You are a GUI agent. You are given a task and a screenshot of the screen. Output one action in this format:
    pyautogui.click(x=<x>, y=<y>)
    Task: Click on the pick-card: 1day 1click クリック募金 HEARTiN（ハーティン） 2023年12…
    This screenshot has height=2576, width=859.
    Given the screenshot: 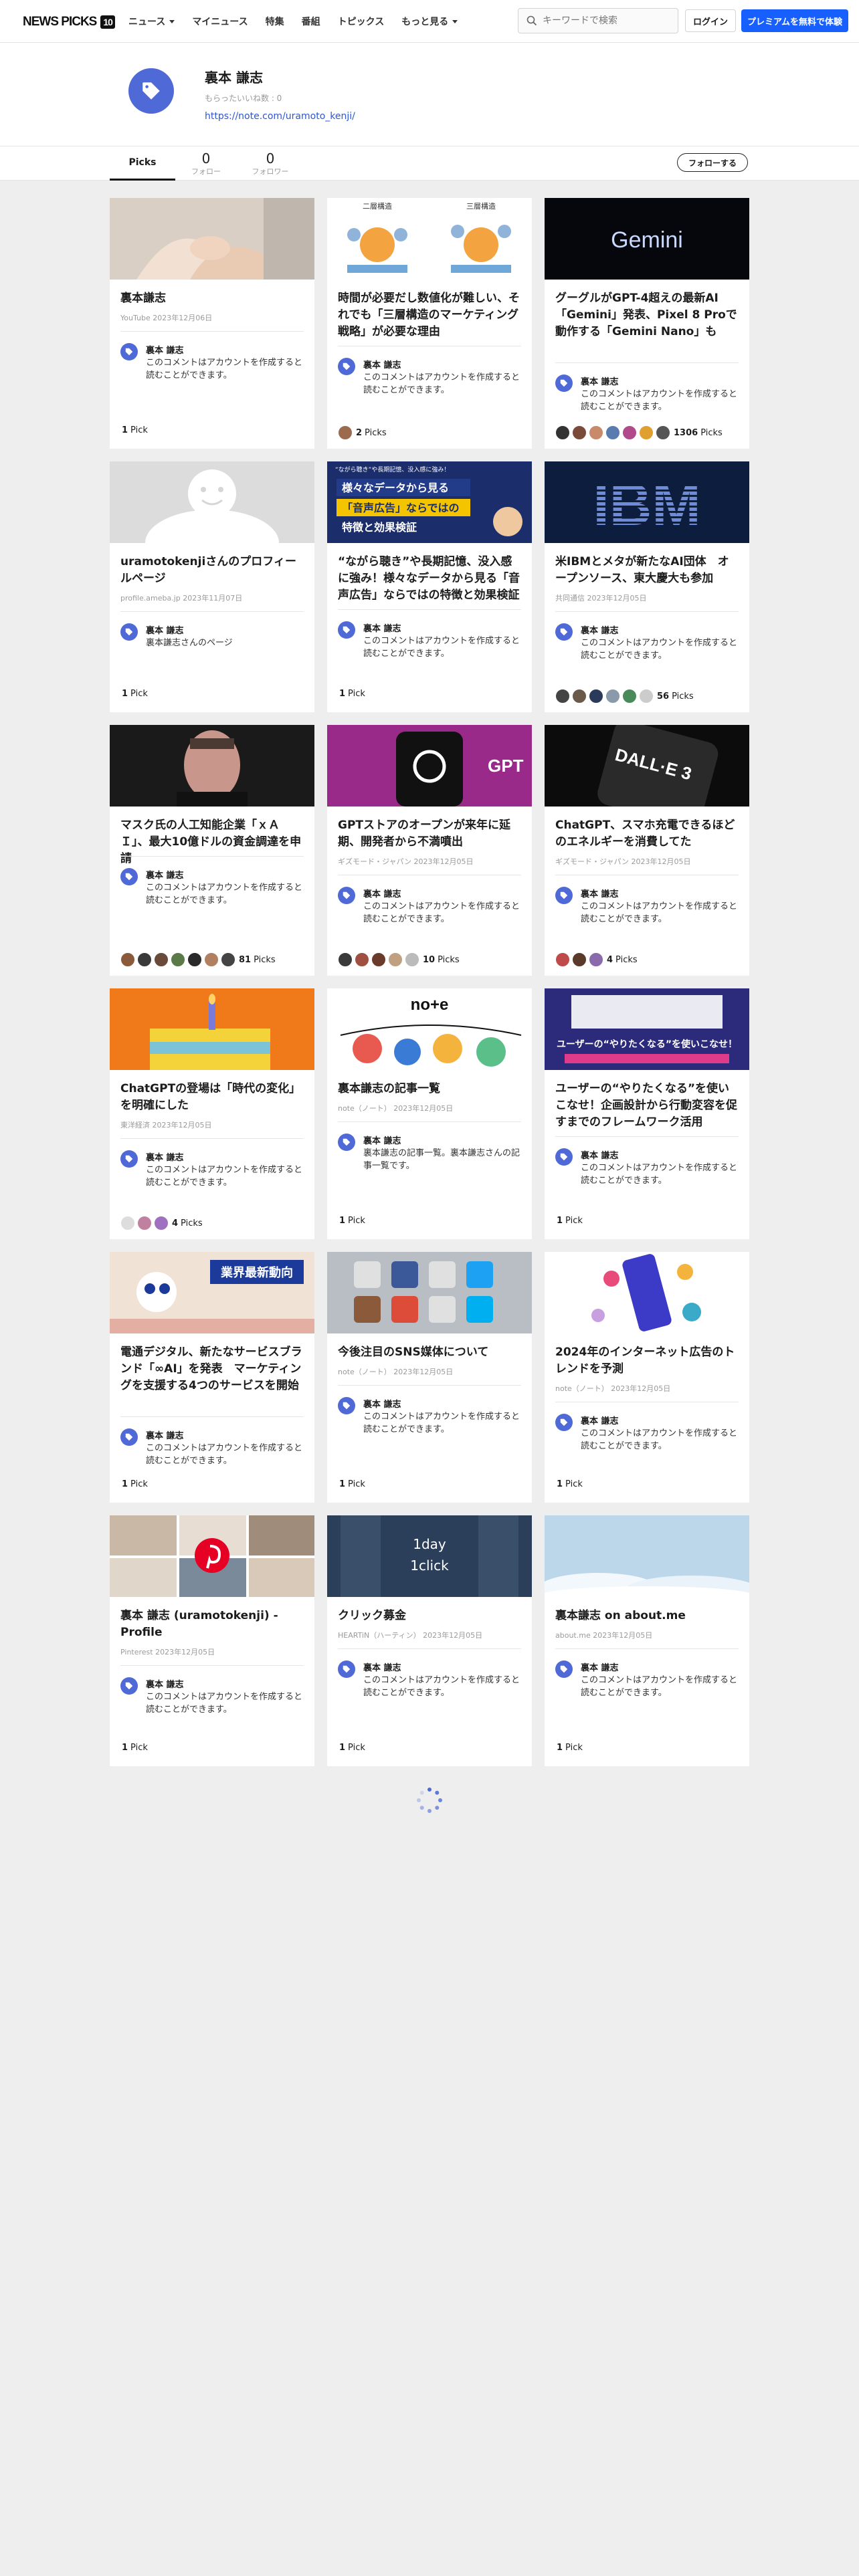 What is the action you would take?
    pyautogui.click(x=429, y=1641)
    